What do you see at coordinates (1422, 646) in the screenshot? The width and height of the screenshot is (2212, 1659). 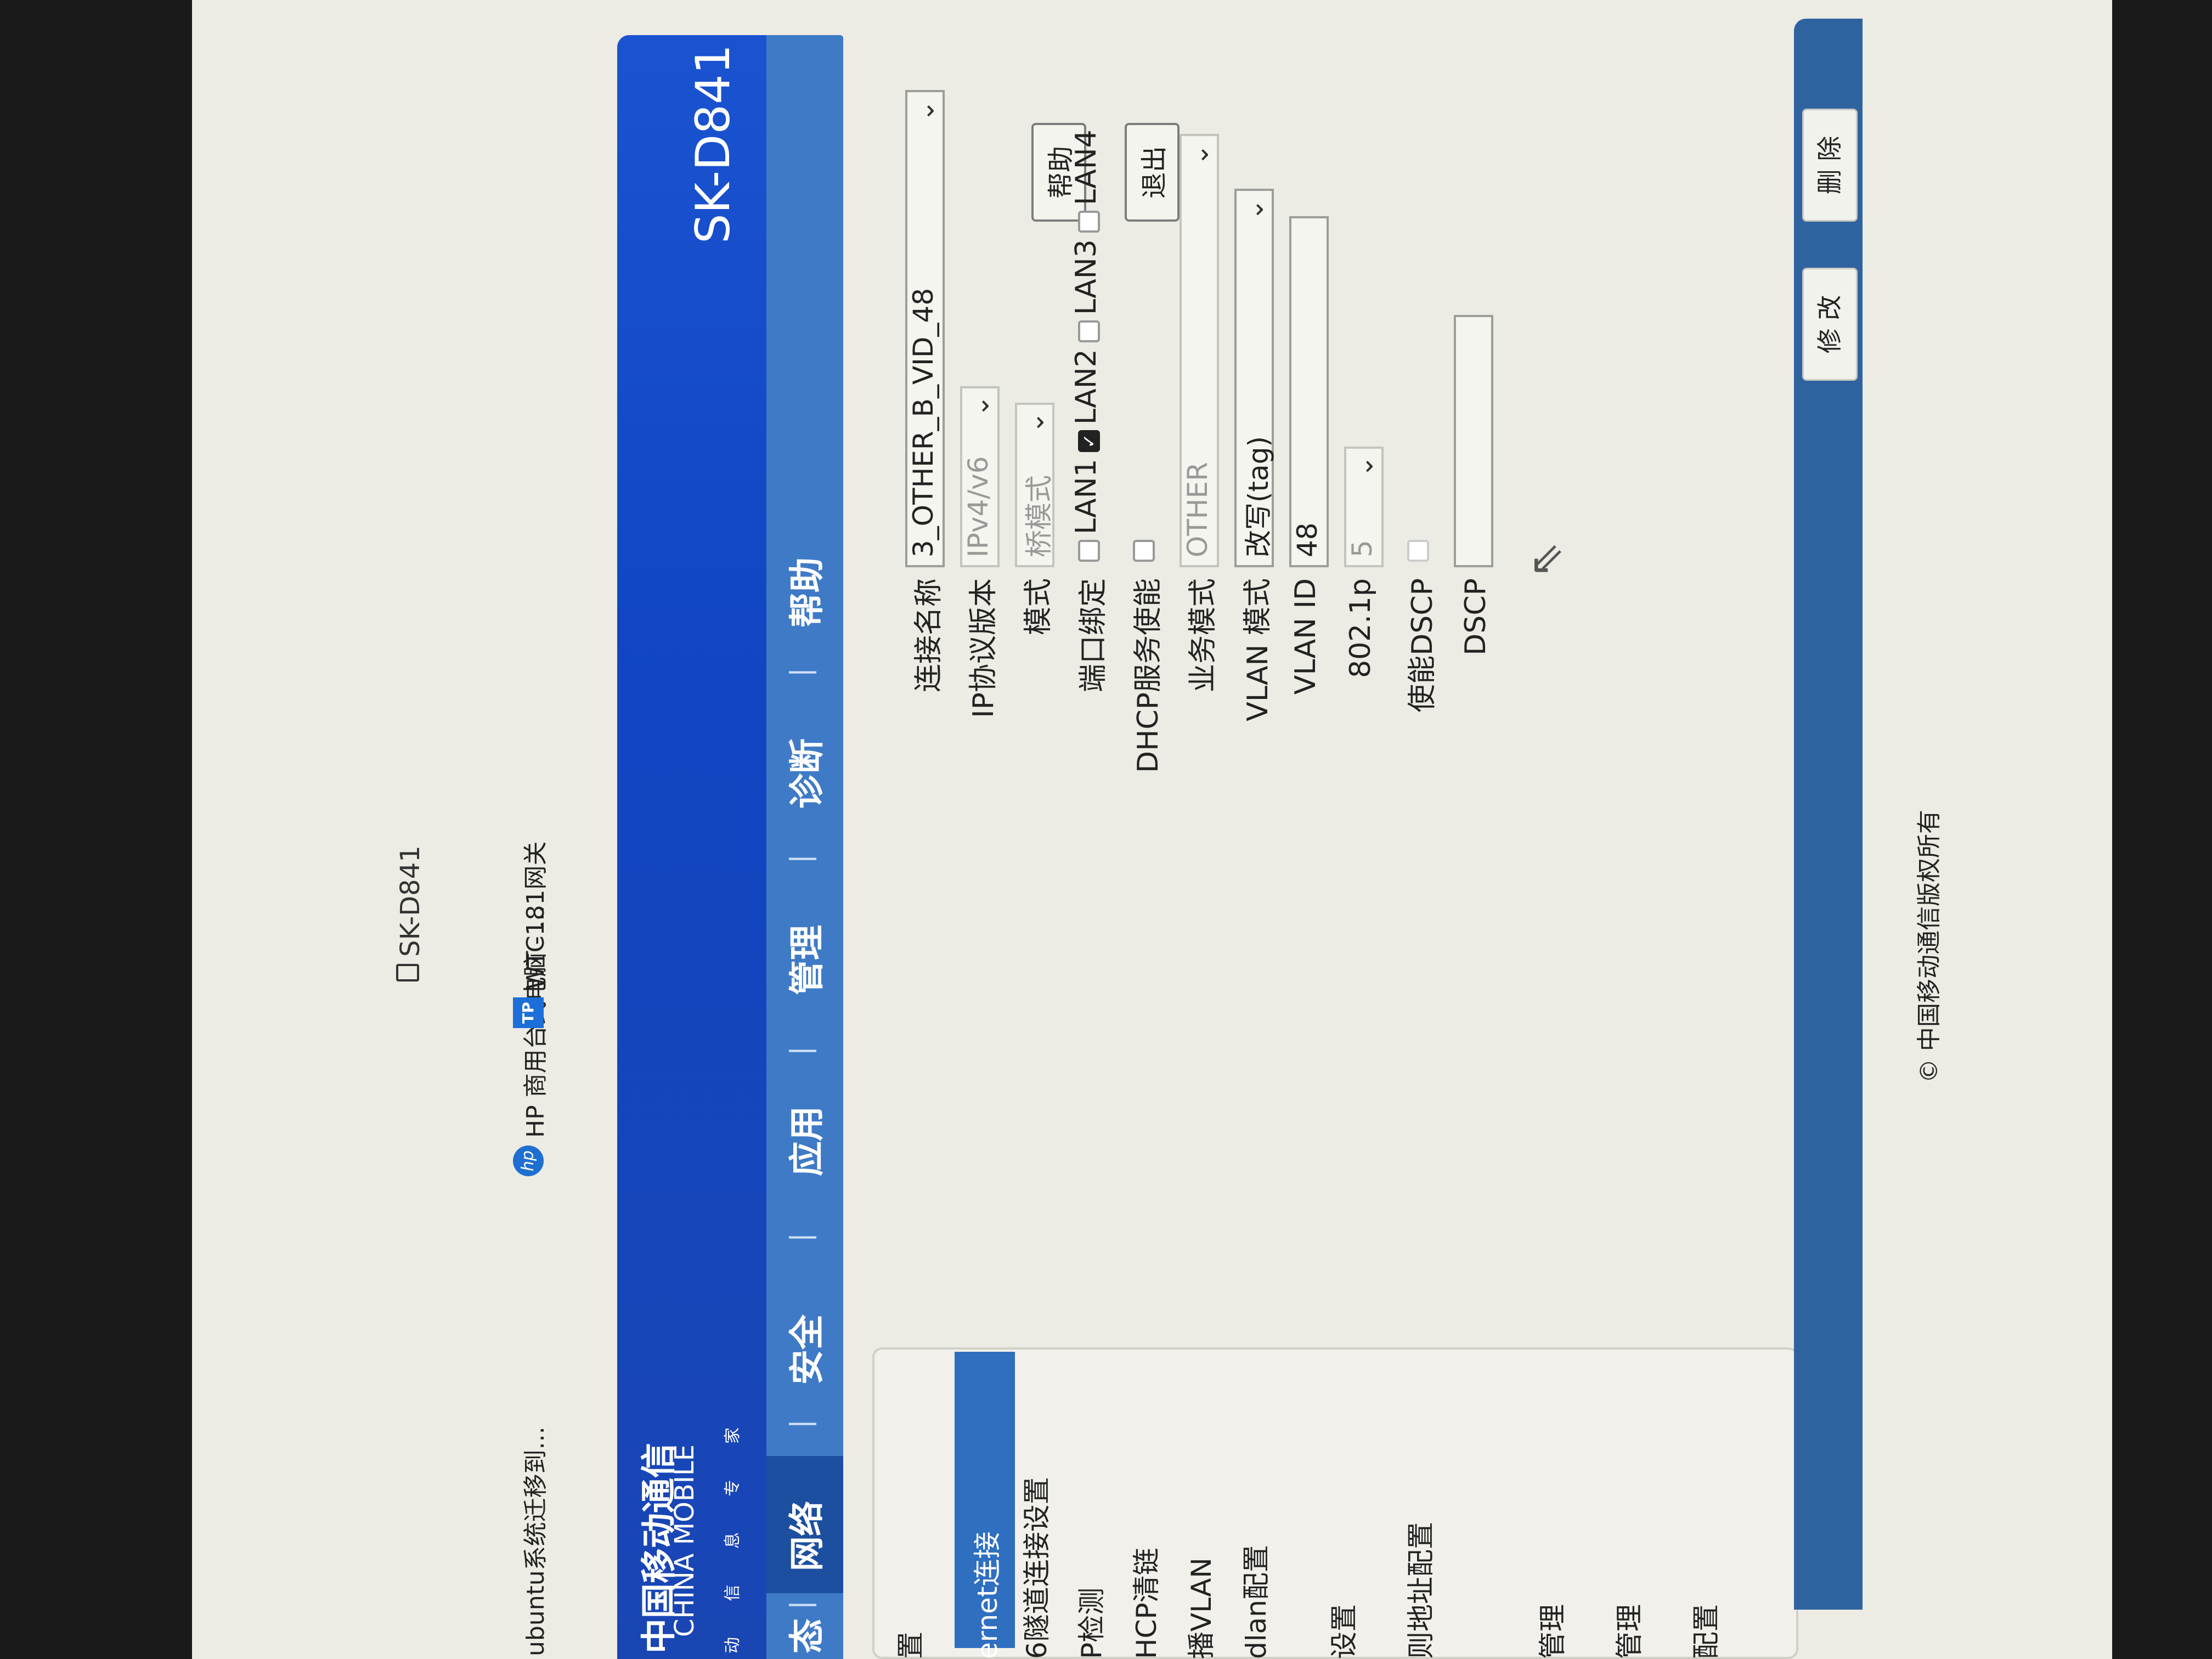 I see `dscp-enable-label: 使能DSCP` at bounding box center [1422, 646].